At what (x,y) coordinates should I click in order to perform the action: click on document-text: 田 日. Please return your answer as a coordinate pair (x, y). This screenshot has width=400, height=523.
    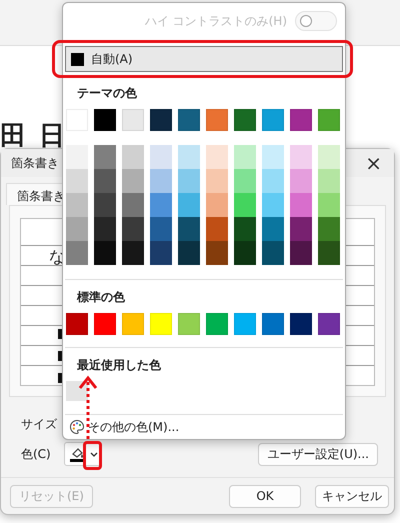
    Looking at the image, I should click on (34, 136).